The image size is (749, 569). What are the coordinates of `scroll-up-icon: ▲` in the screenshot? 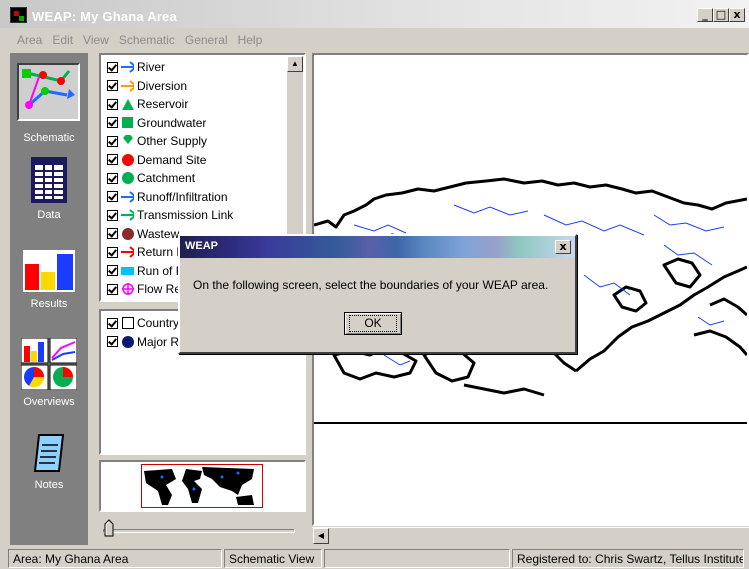 It's located at (295, 64).